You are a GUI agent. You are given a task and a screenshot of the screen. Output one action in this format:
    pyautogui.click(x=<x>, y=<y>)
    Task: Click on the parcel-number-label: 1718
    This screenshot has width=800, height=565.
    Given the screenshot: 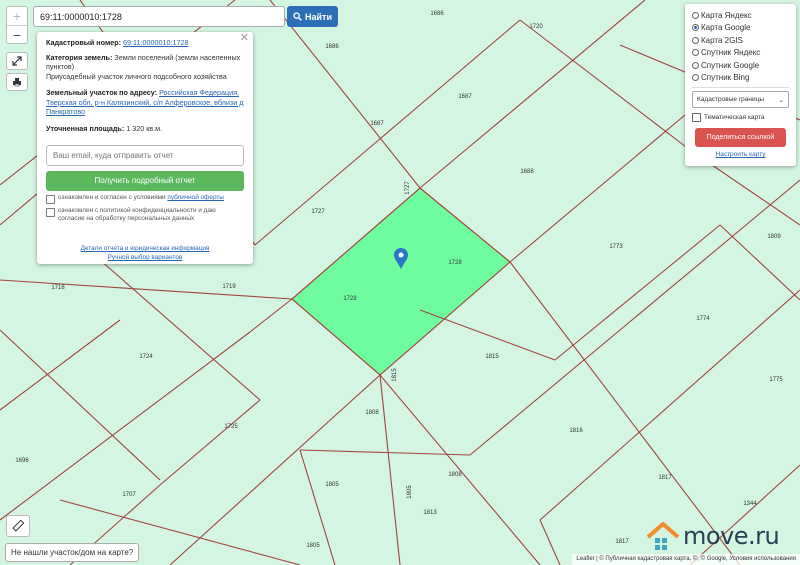 What is the action you would take?
    pyautogui.click(x=58, y=288)
    